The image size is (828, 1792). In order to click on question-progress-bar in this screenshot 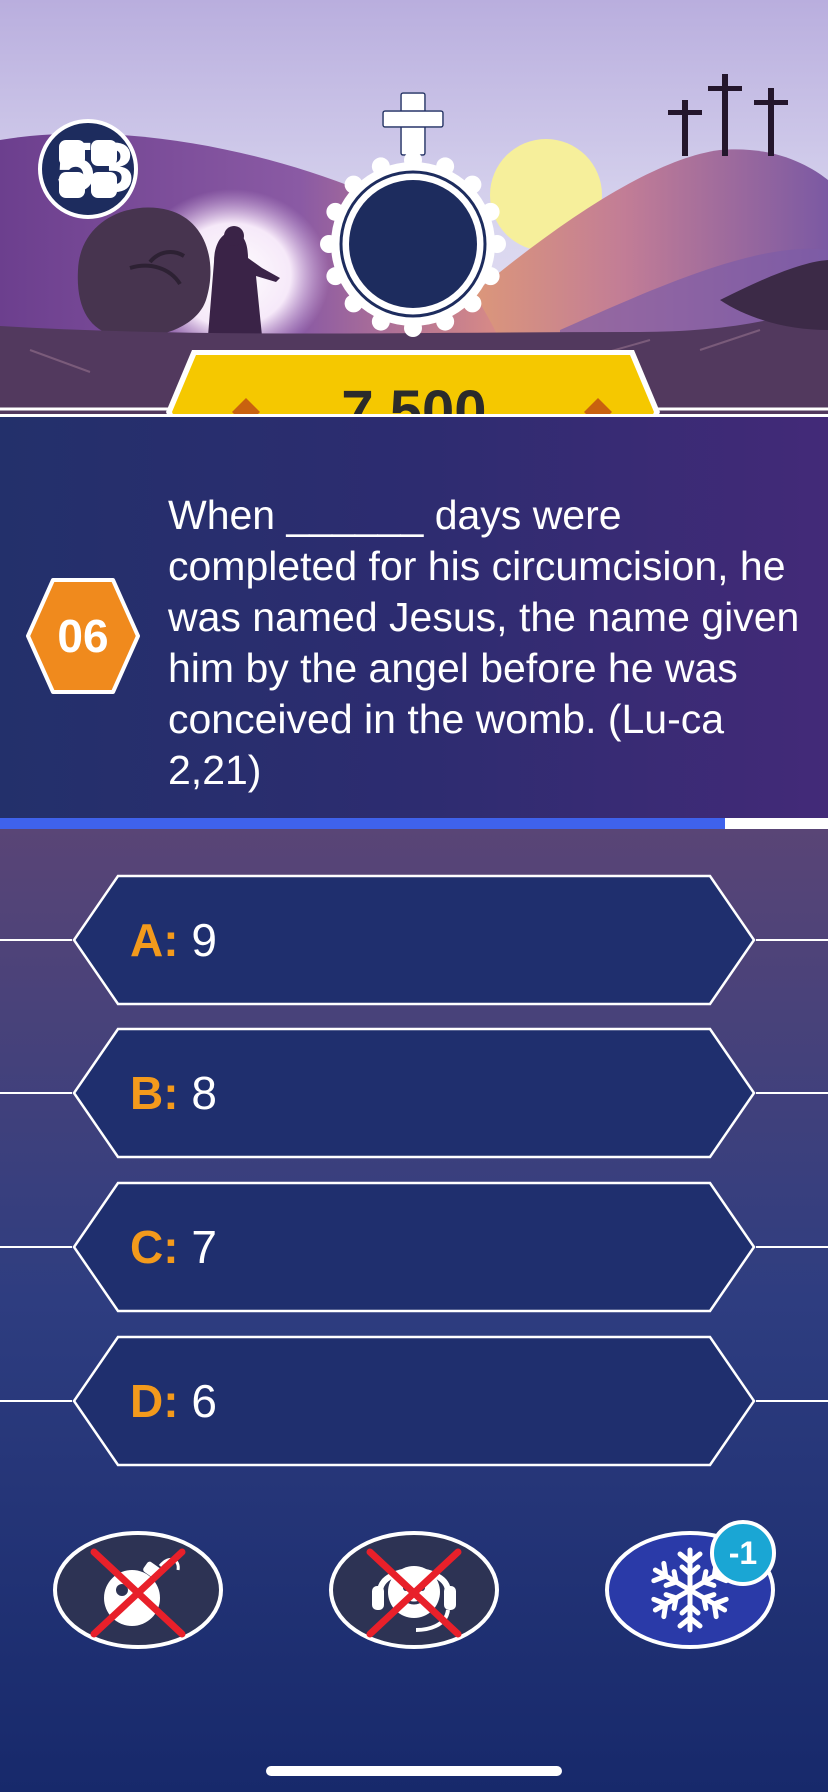, I will do `click(414, 823)`.